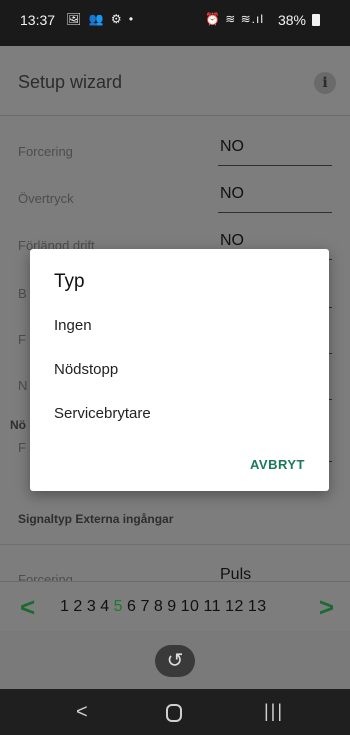 The height and width of the screenshot is (735, 350). Describe the element at coordinates (212, 606) in the screenshot. I see `page-number: 11` at that location.